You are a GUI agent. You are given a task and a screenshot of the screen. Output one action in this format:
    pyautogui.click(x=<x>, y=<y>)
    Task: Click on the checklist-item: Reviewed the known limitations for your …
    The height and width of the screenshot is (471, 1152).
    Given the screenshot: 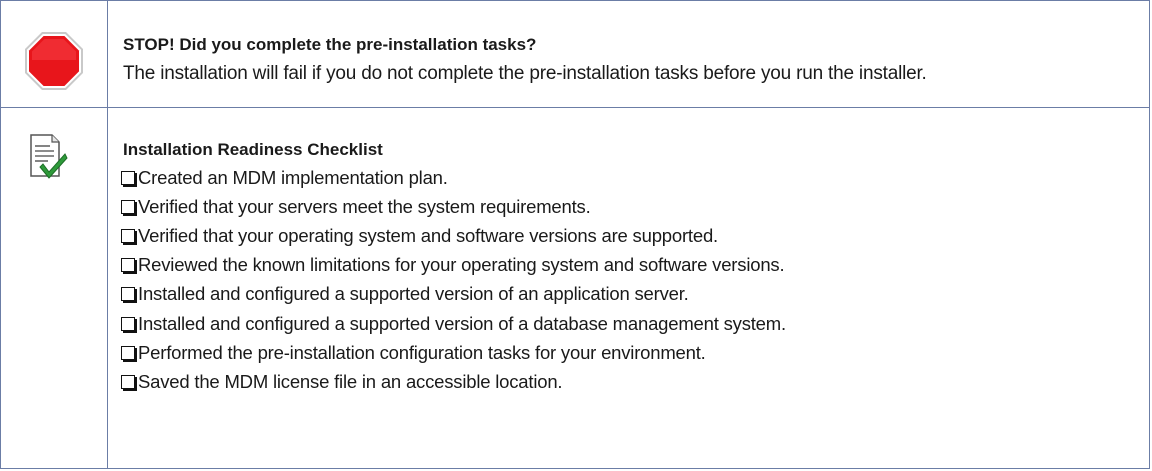 What is the action you would take?
    pyautogui.click(x=453, y=265)
    